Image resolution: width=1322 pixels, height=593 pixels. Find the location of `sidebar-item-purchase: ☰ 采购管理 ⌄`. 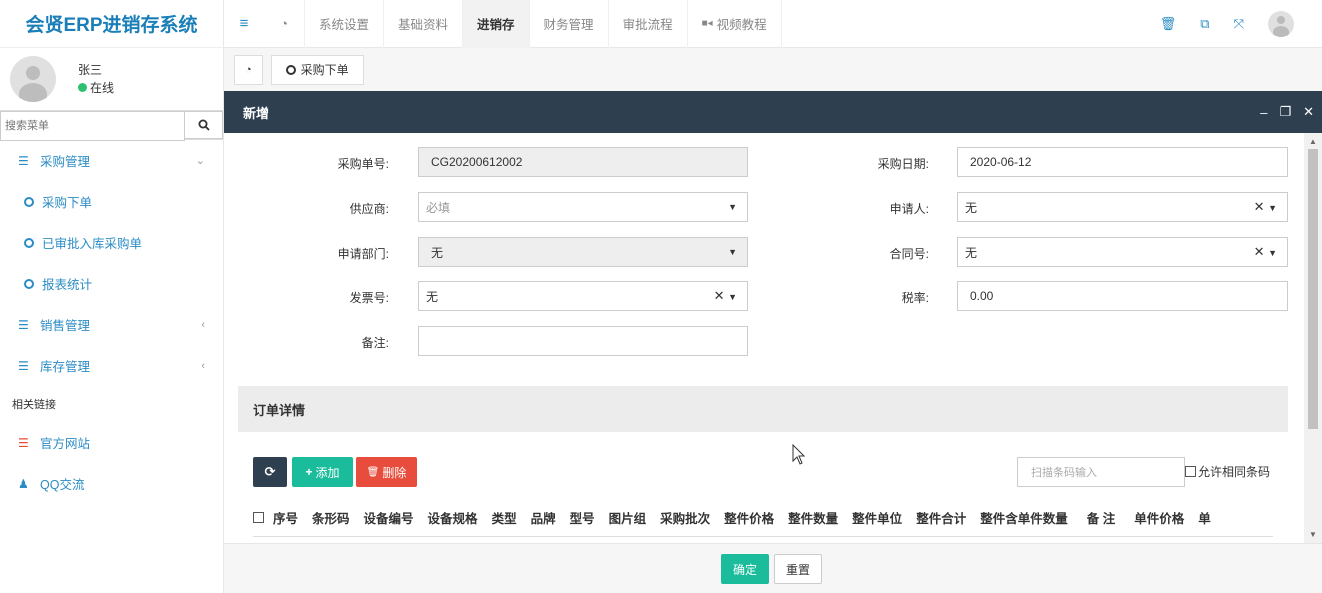

sidebar-item-purchase: ☰ 采购管理 ⌄ is located at coordinates (111, 160).